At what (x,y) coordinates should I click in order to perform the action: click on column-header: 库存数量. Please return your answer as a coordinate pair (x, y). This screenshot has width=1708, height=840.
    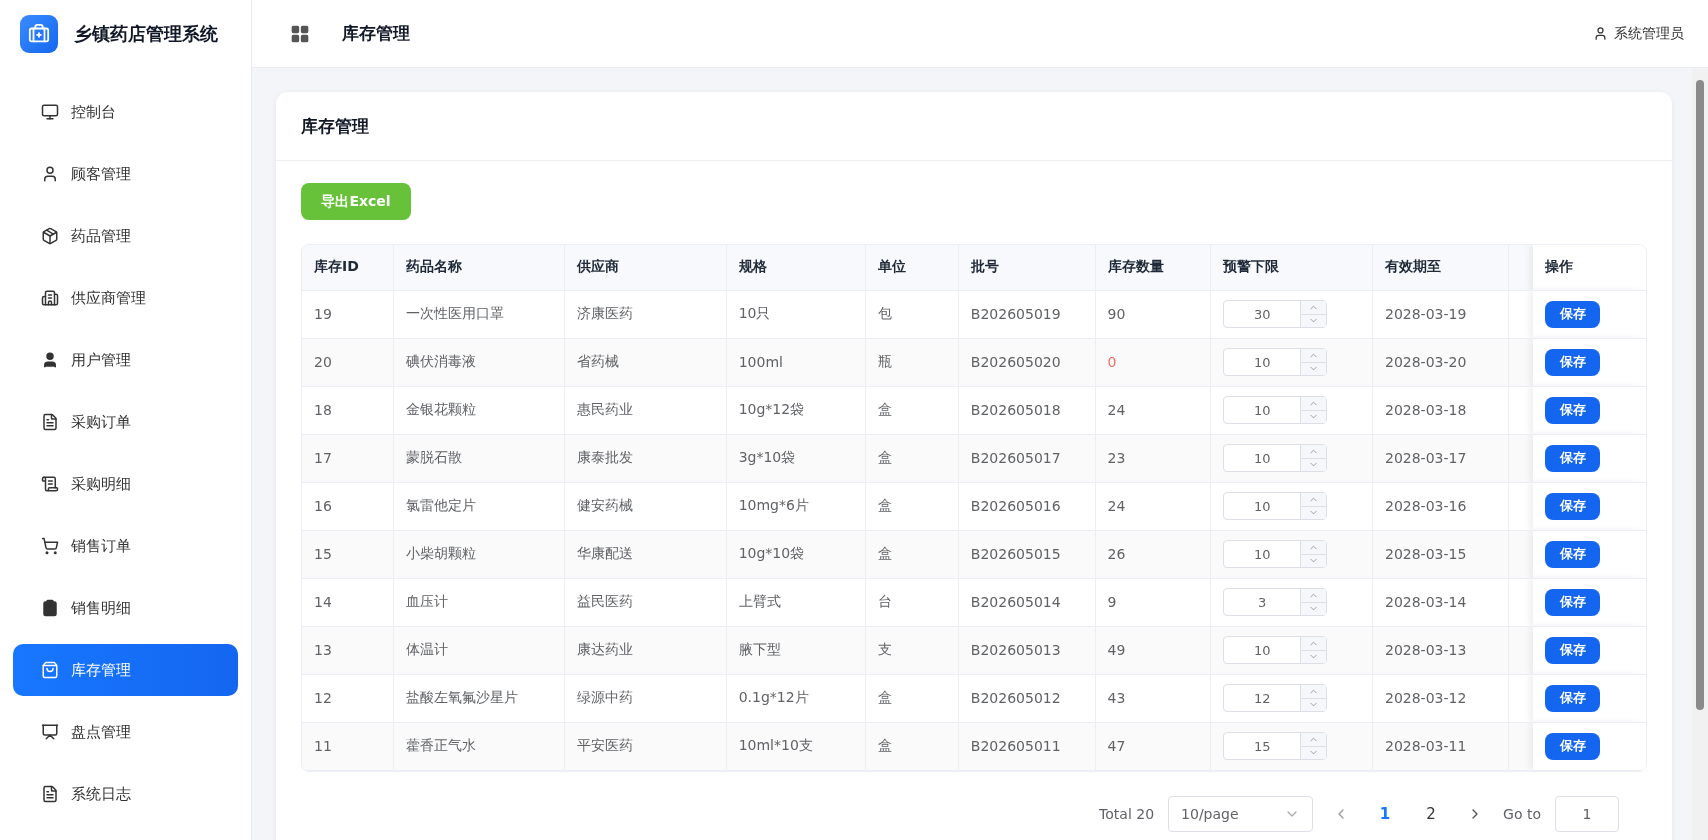
    Looking at the image, I should click on (1153, 267).